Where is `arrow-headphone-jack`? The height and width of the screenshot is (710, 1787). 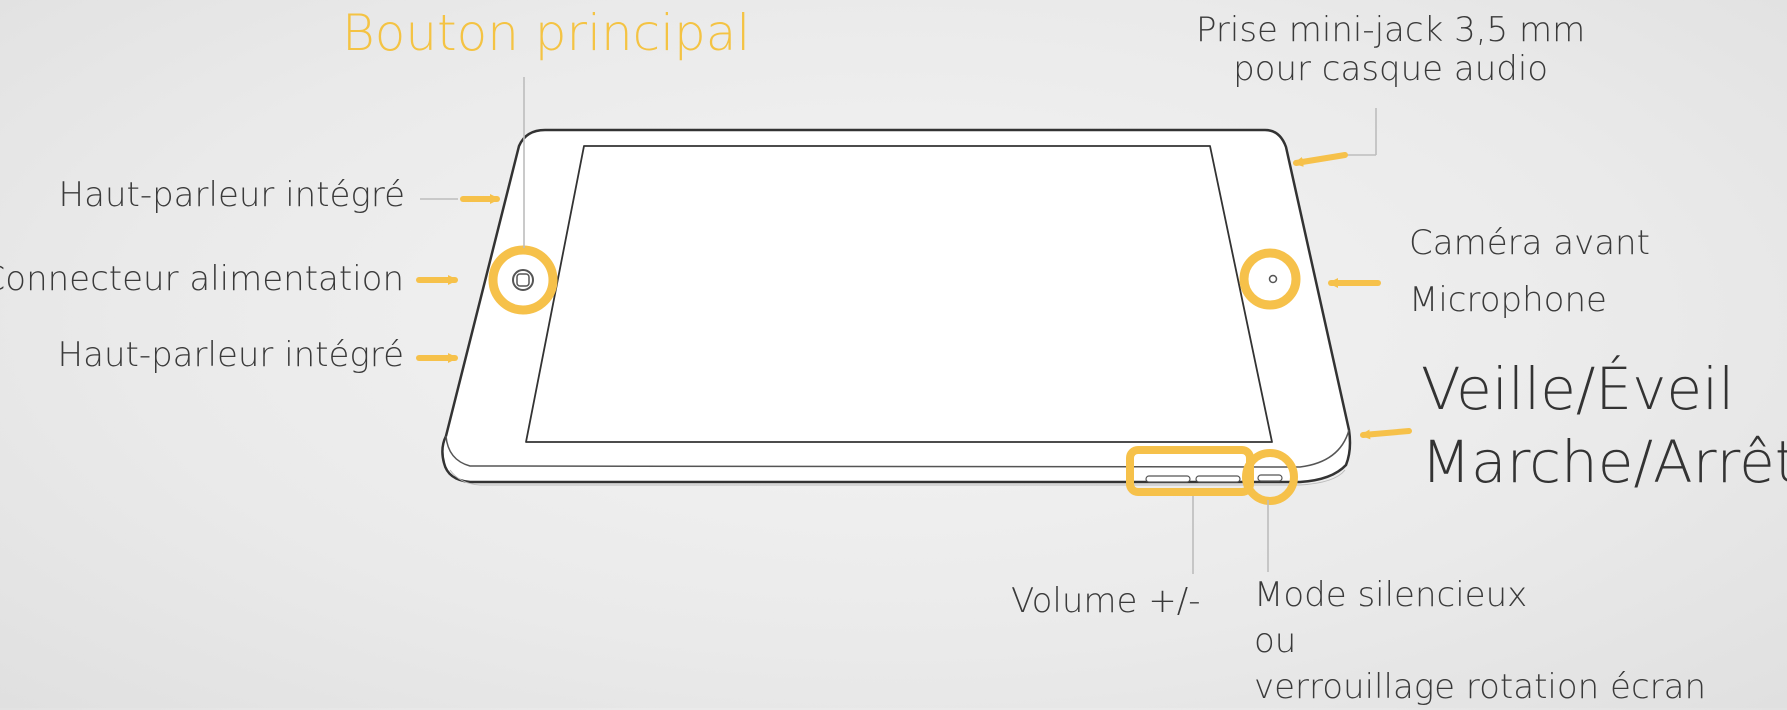
arrow-headphone-jack is located at coordinates (1320, 159).